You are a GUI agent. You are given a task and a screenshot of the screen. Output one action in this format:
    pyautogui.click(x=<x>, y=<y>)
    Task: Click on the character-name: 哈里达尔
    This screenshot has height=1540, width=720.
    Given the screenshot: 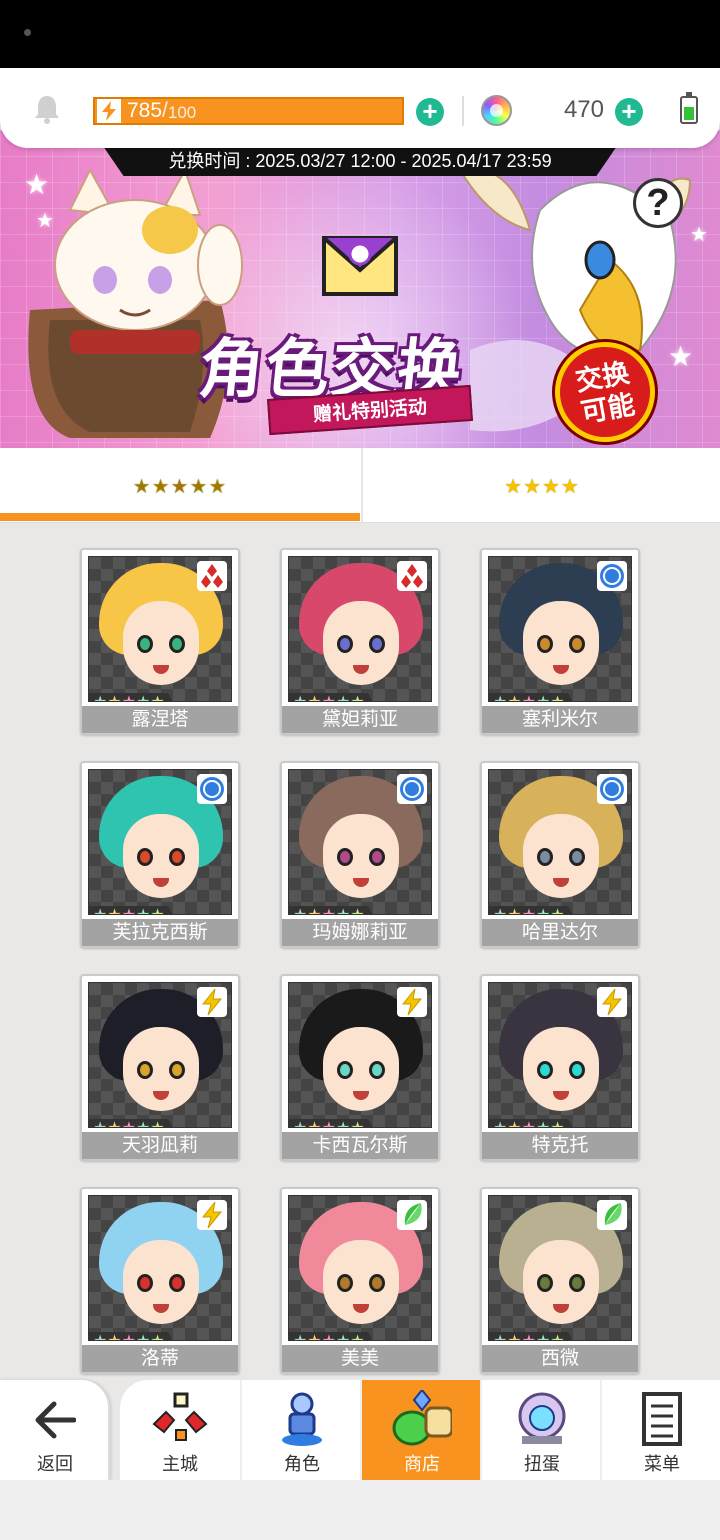 What is the action you would take?
    pyautogui.click(x=560, y=932)
    